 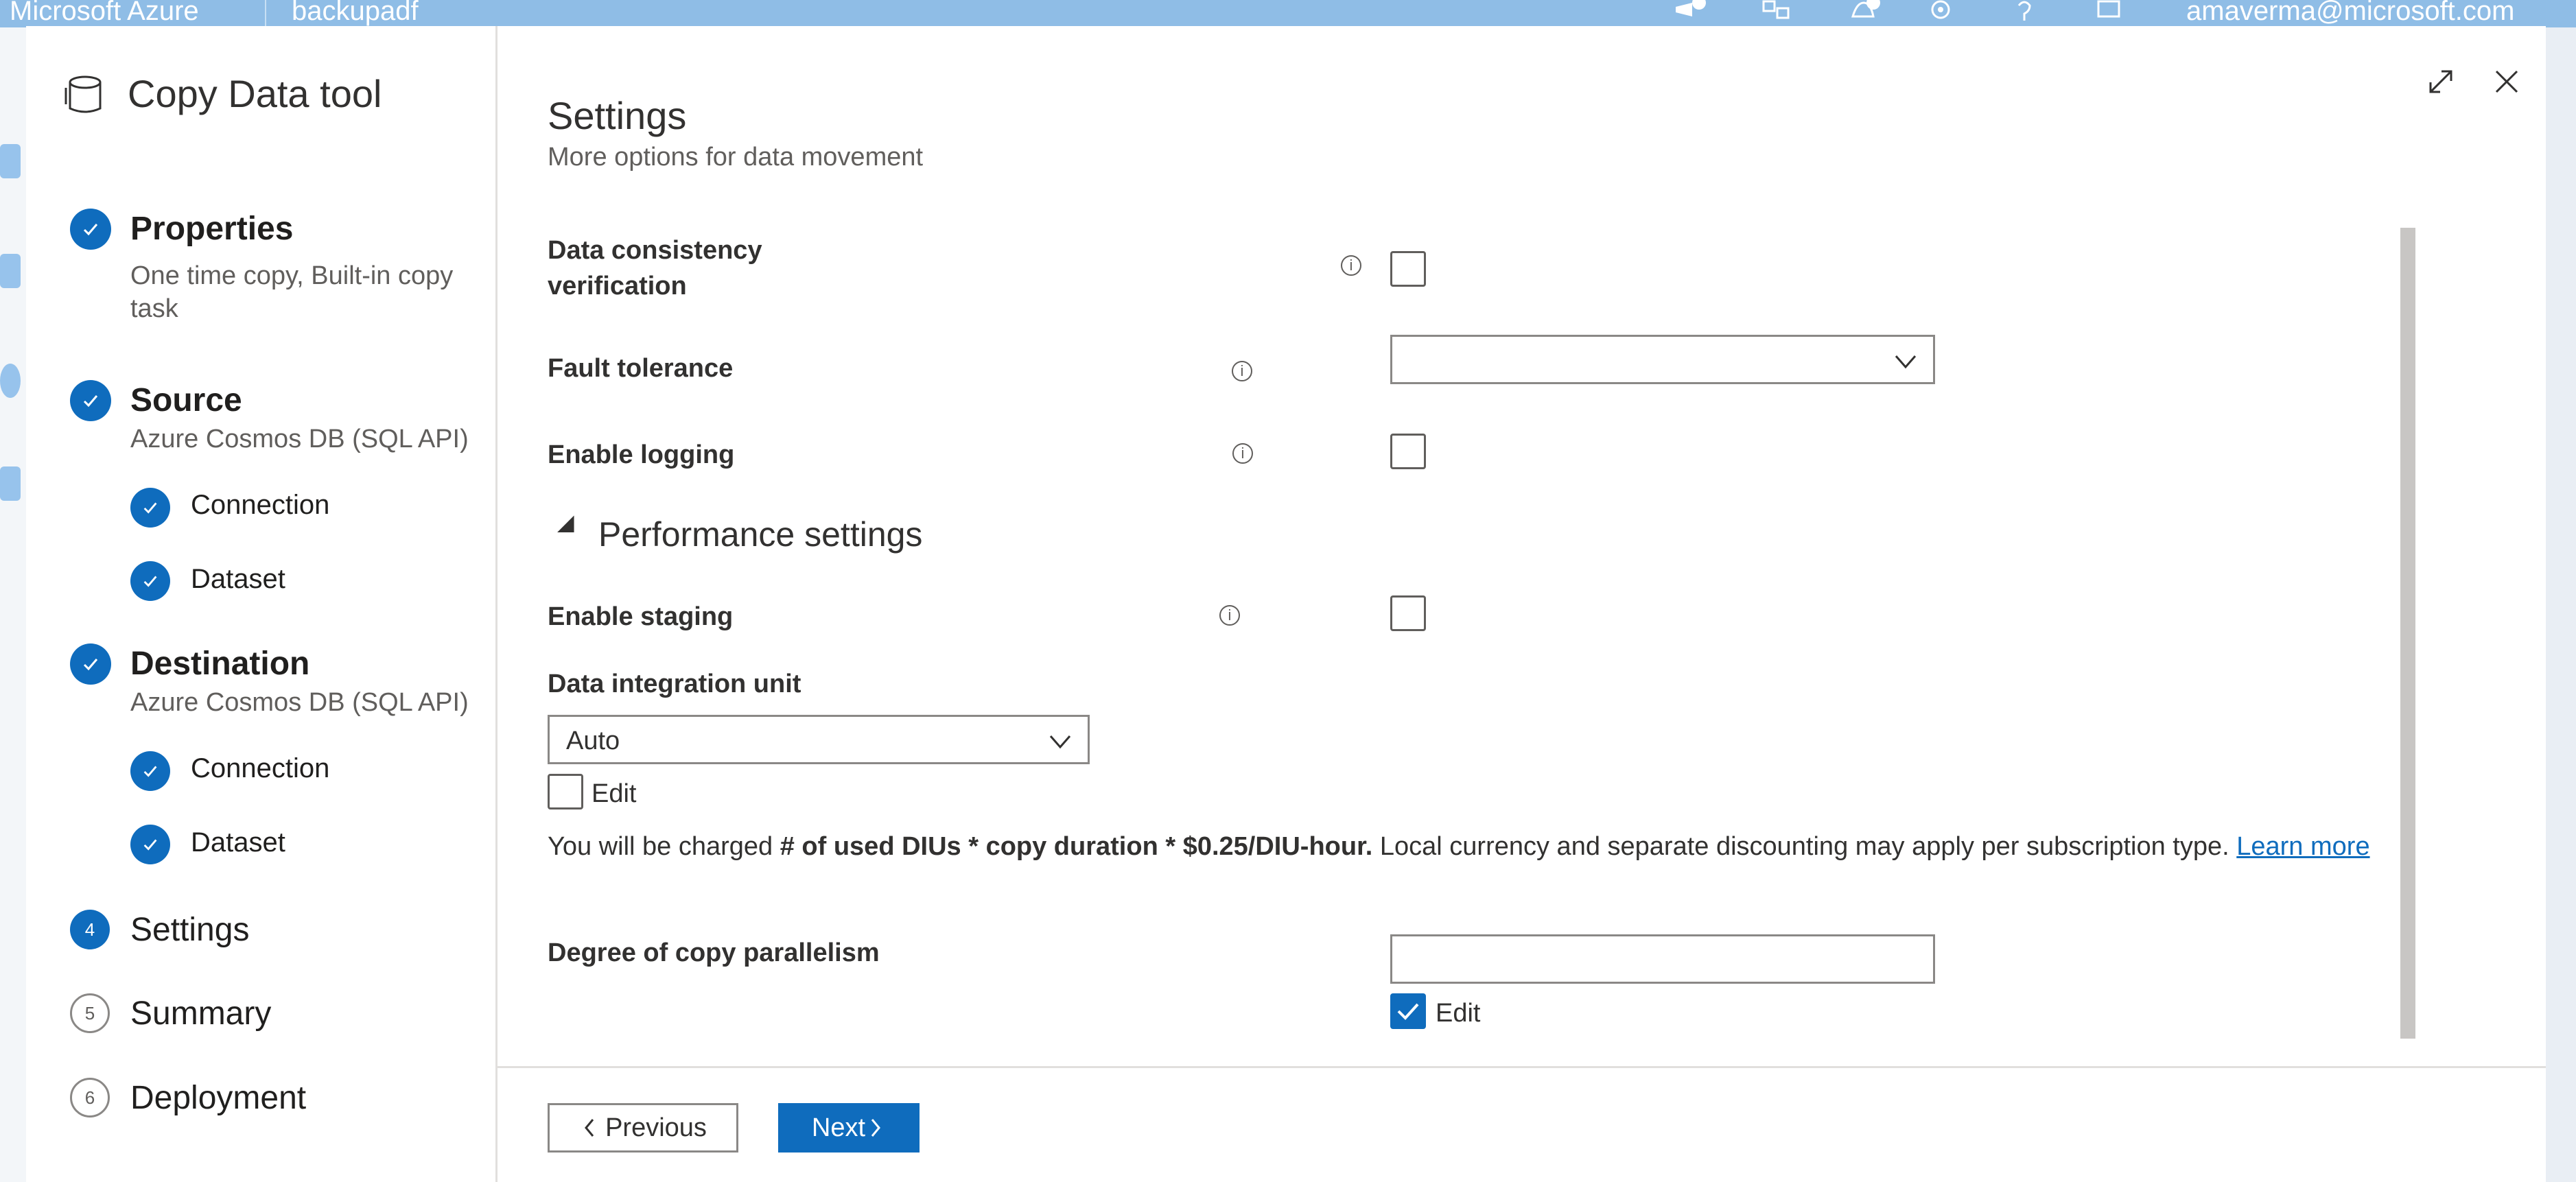 I want to click on diu-value: Auto, so click(x=593, y=740).